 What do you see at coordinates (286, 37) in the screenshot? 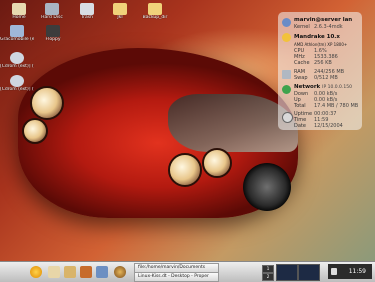
I see `star-icon` at bounding box center [286, 37].